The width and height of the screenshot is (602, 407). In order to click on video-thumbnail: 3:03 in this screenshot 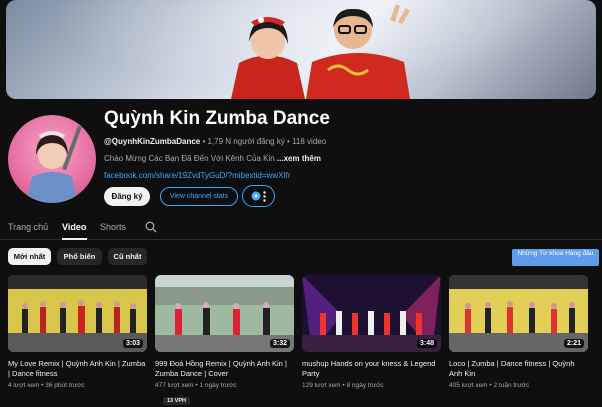, I will do `click(77, 313)`.